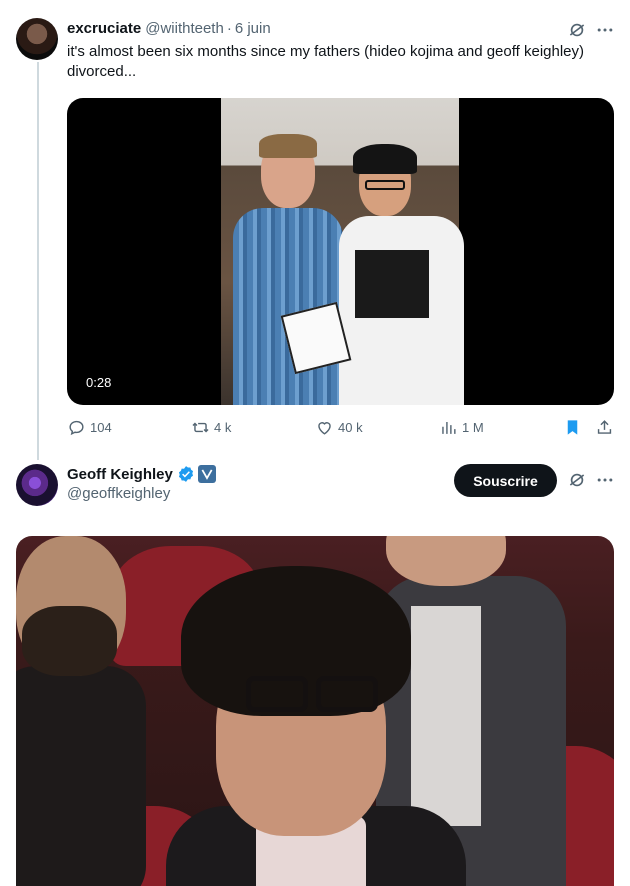  Describe the element at coordinates (505, 480) in the screenshot. I see `subscribe-button: Souscrire` at that location.